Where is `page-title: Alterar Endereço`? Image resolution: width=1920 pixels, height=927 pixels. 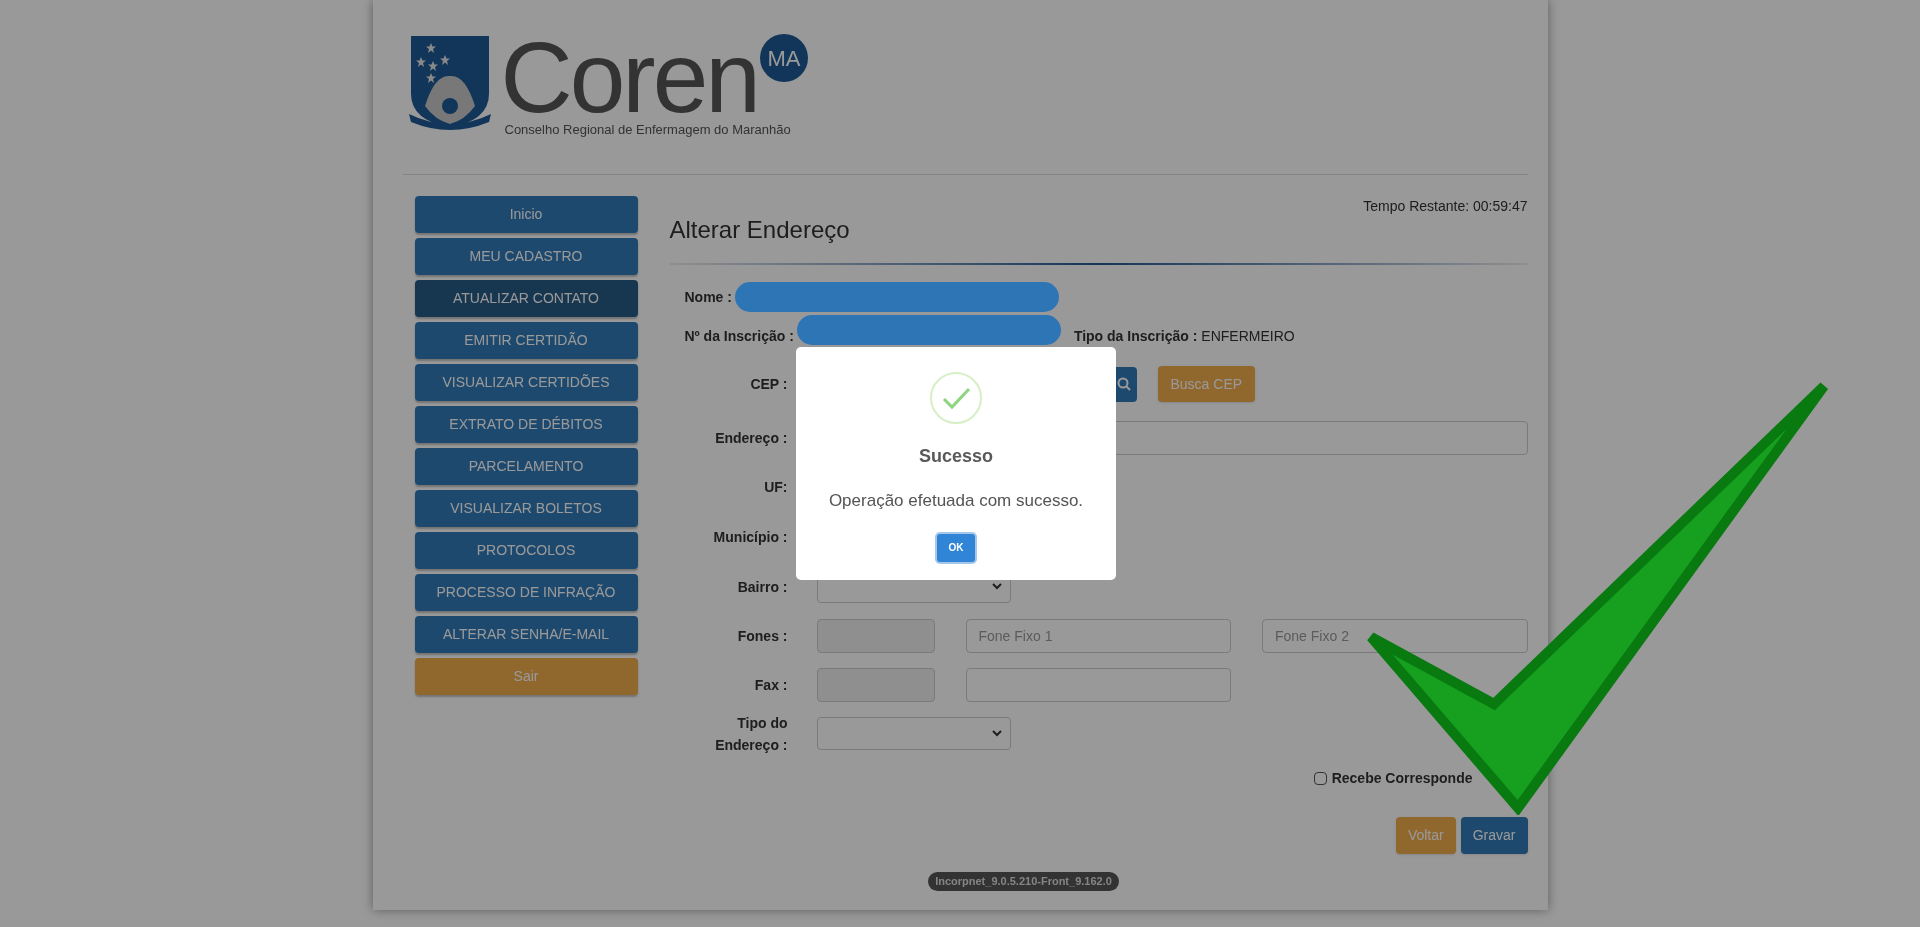
page-title: Alterar Endereço is located at coordinates (760, 230).